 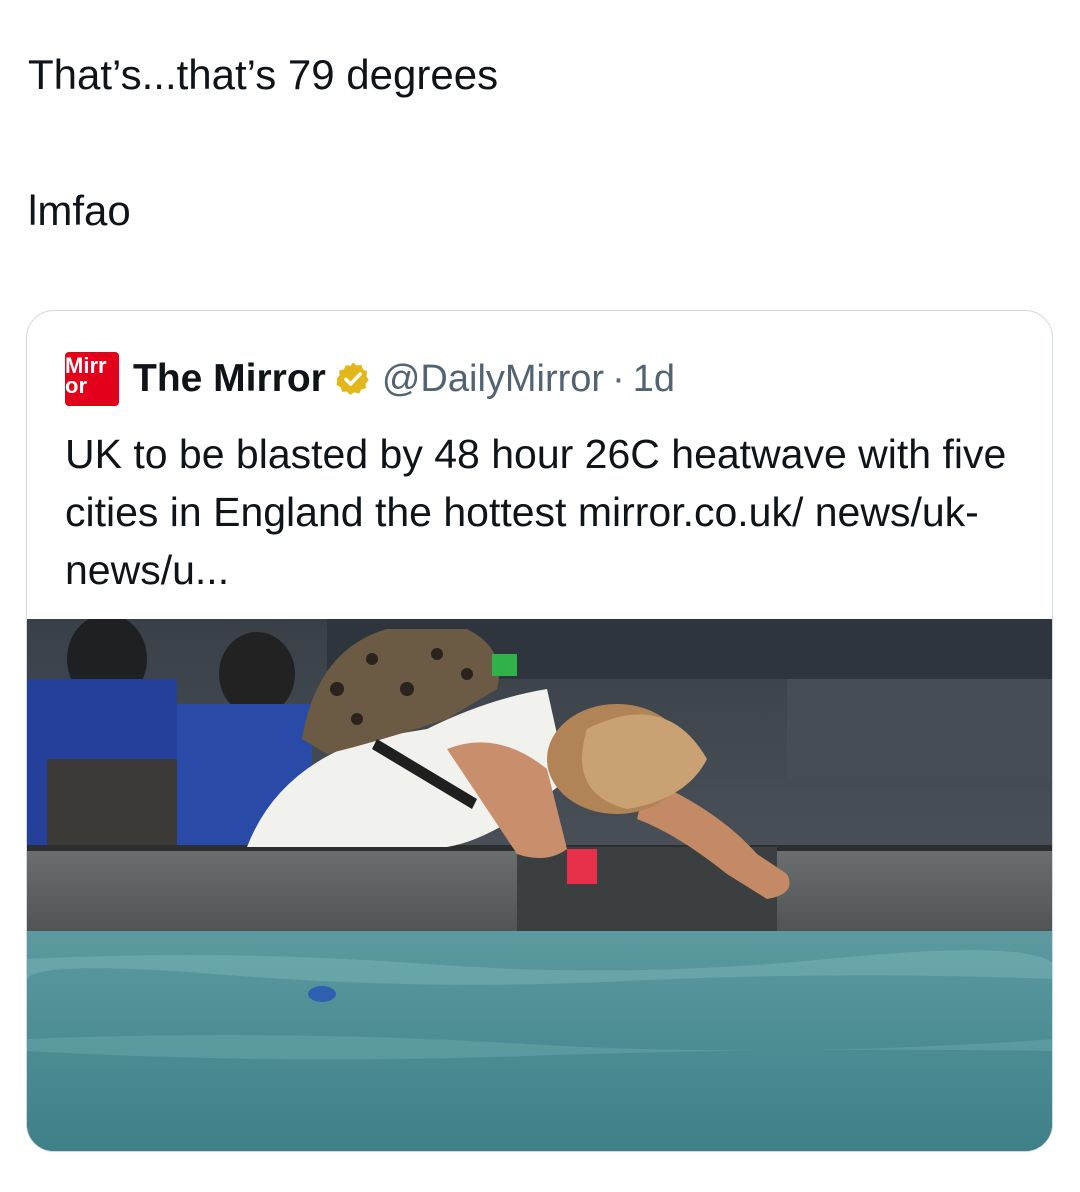 I want to click on avatar: Mirr or, so click(x=92, y=379).